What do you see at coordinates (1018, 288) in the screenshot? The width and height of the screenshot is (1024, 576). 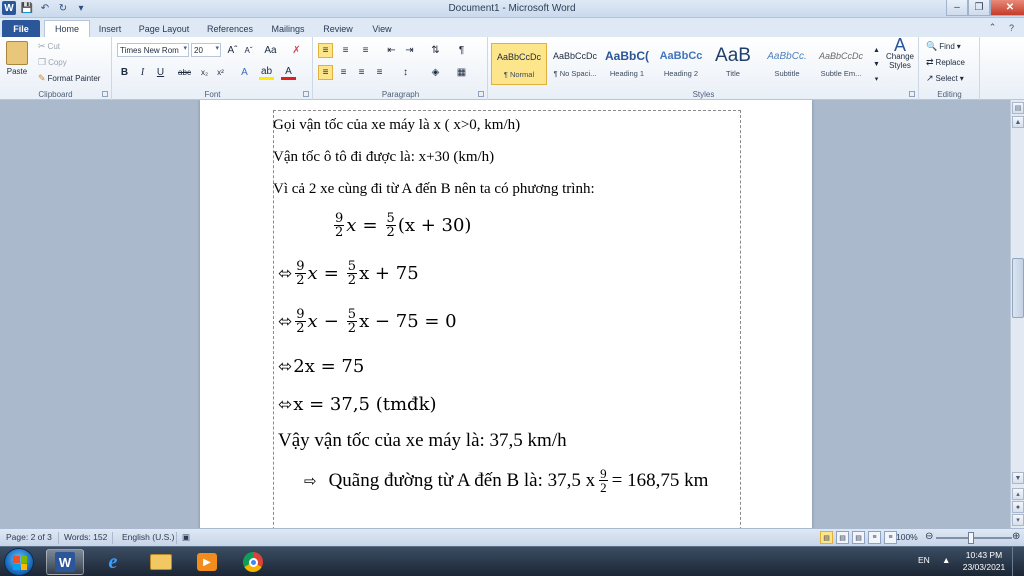 I see `scroll-thumb` at bounding box center [1018, 288].